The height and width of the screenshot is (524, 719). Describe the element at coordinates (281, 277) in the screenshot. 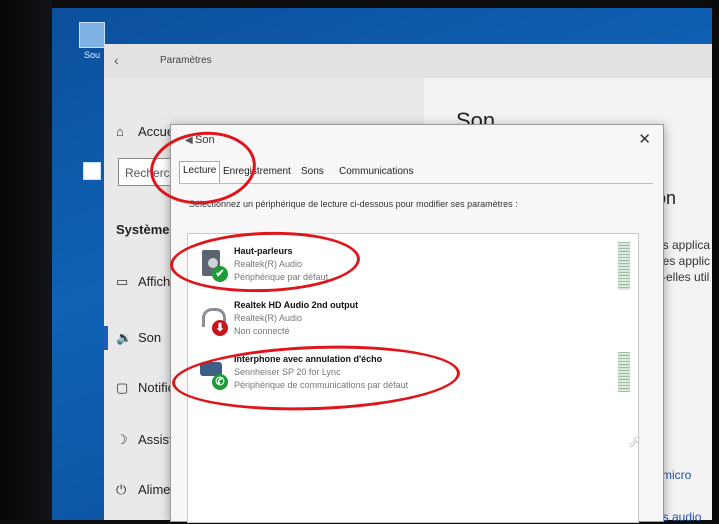

I see `device-status: Périphérique par défaut` at that location.